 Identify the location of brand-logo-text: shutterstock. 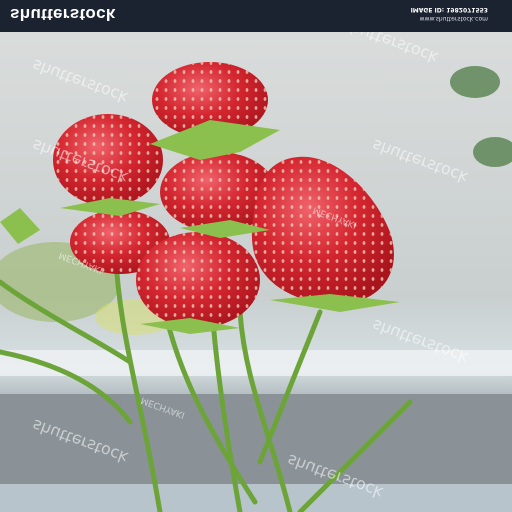
(63, 14).